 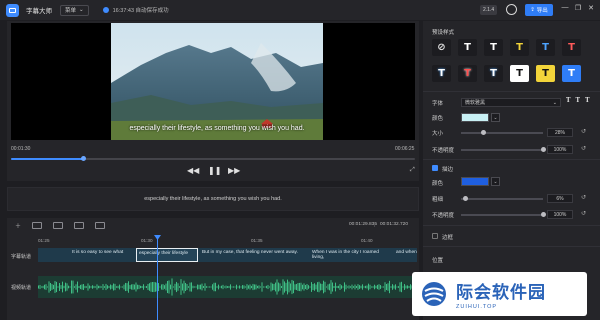 I want to click on progress-fill, so click(x=47, y=159).